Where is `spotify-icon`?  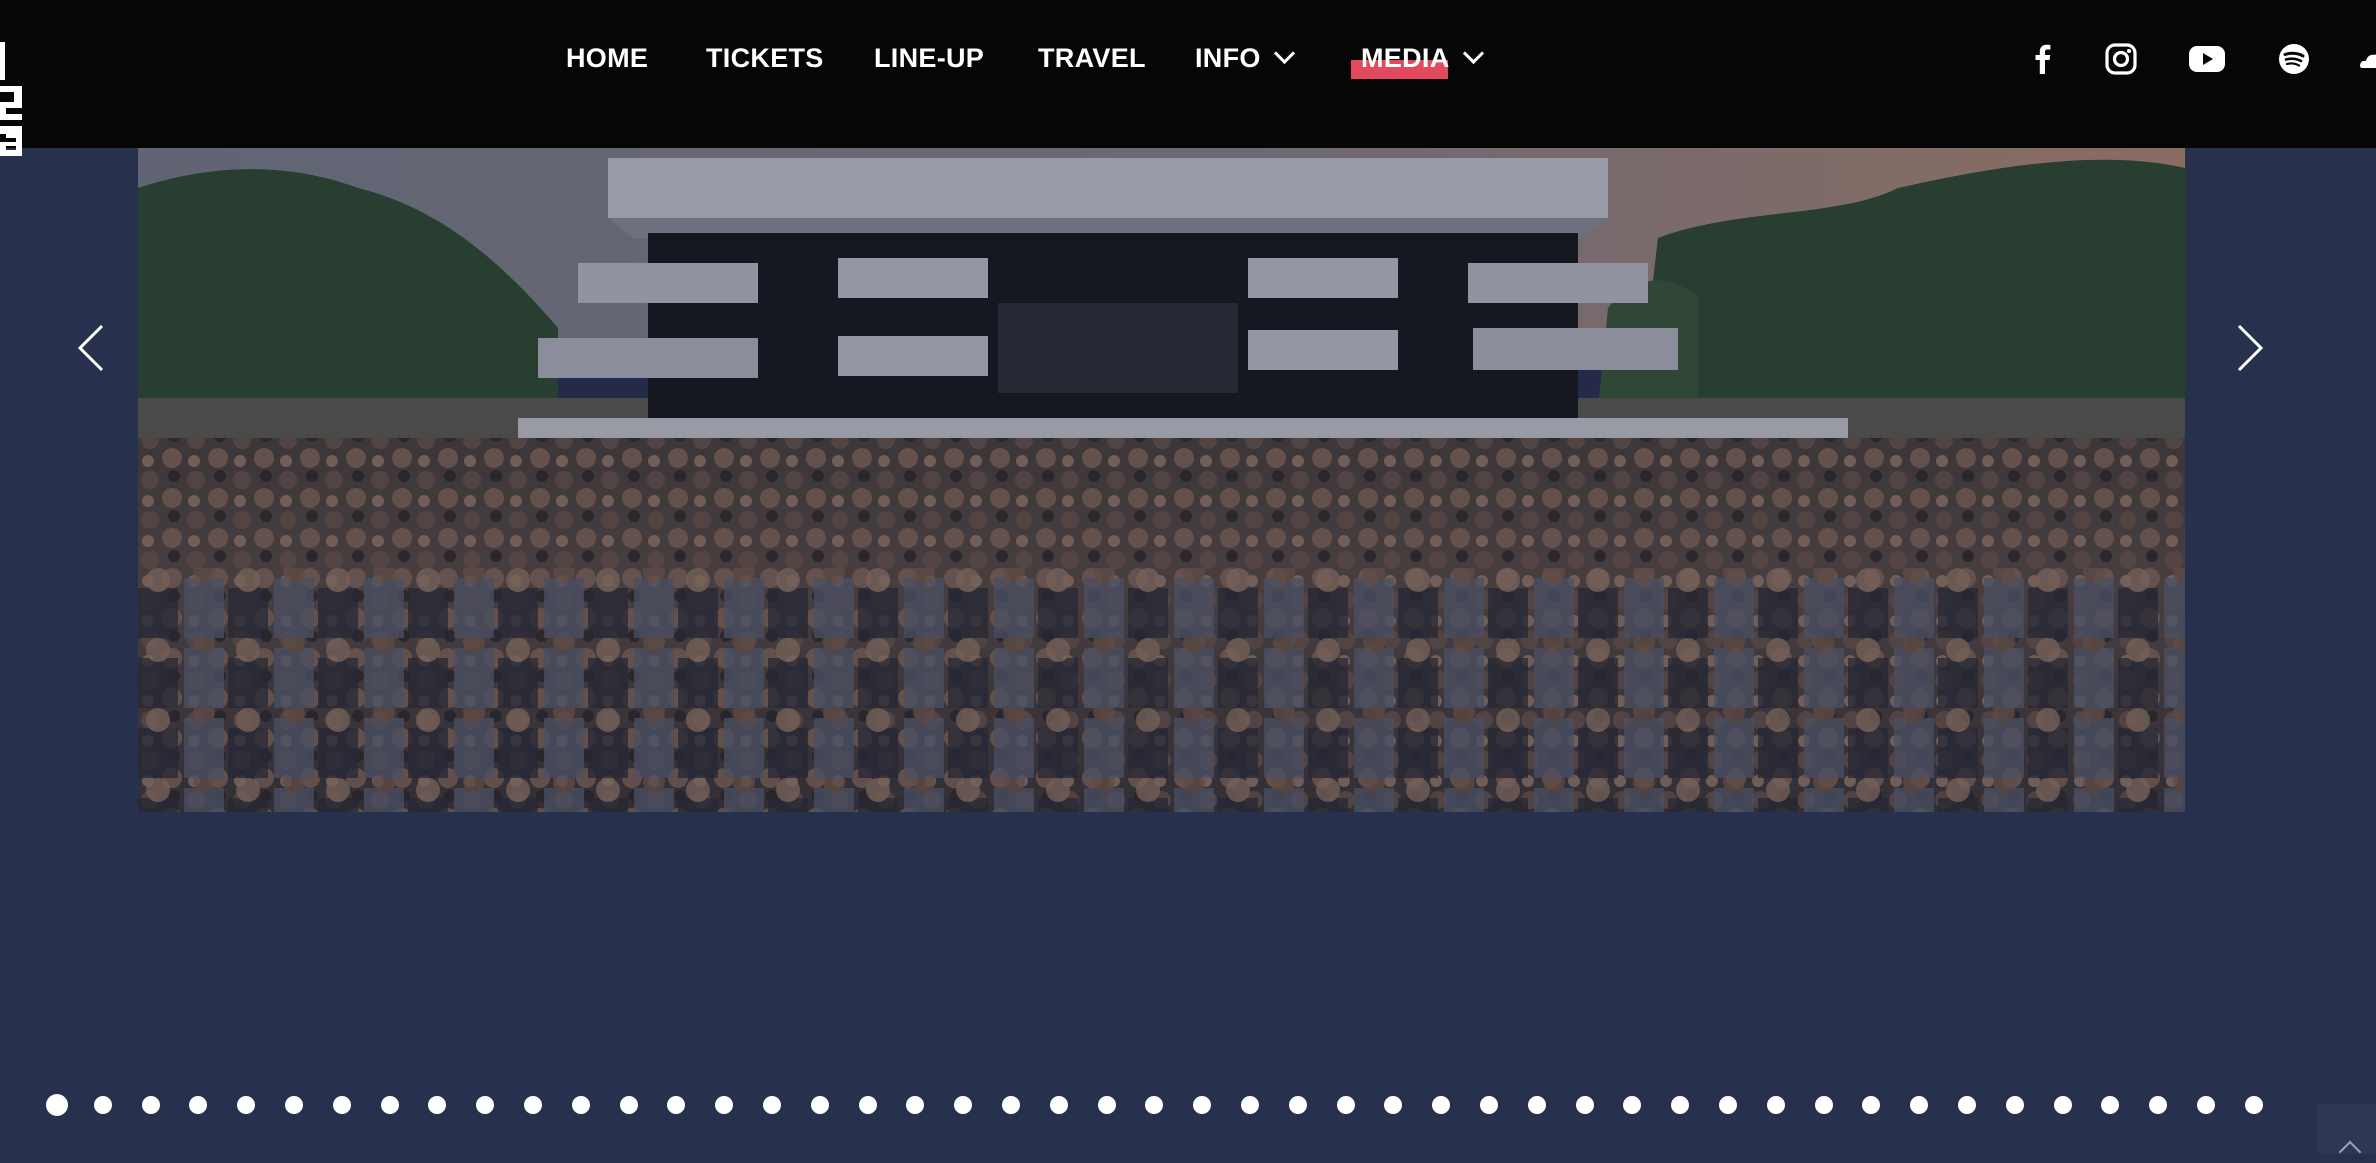 spotify-icon is located at coordinates (2294, 59).